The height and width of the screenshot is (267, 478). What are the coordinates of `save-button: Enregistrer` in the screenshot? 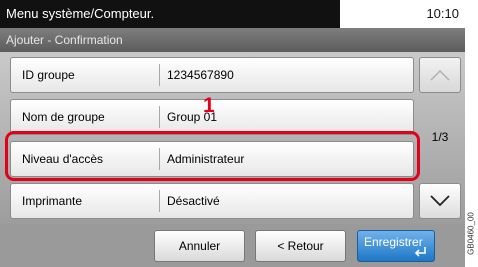 It's located at (396, 246).